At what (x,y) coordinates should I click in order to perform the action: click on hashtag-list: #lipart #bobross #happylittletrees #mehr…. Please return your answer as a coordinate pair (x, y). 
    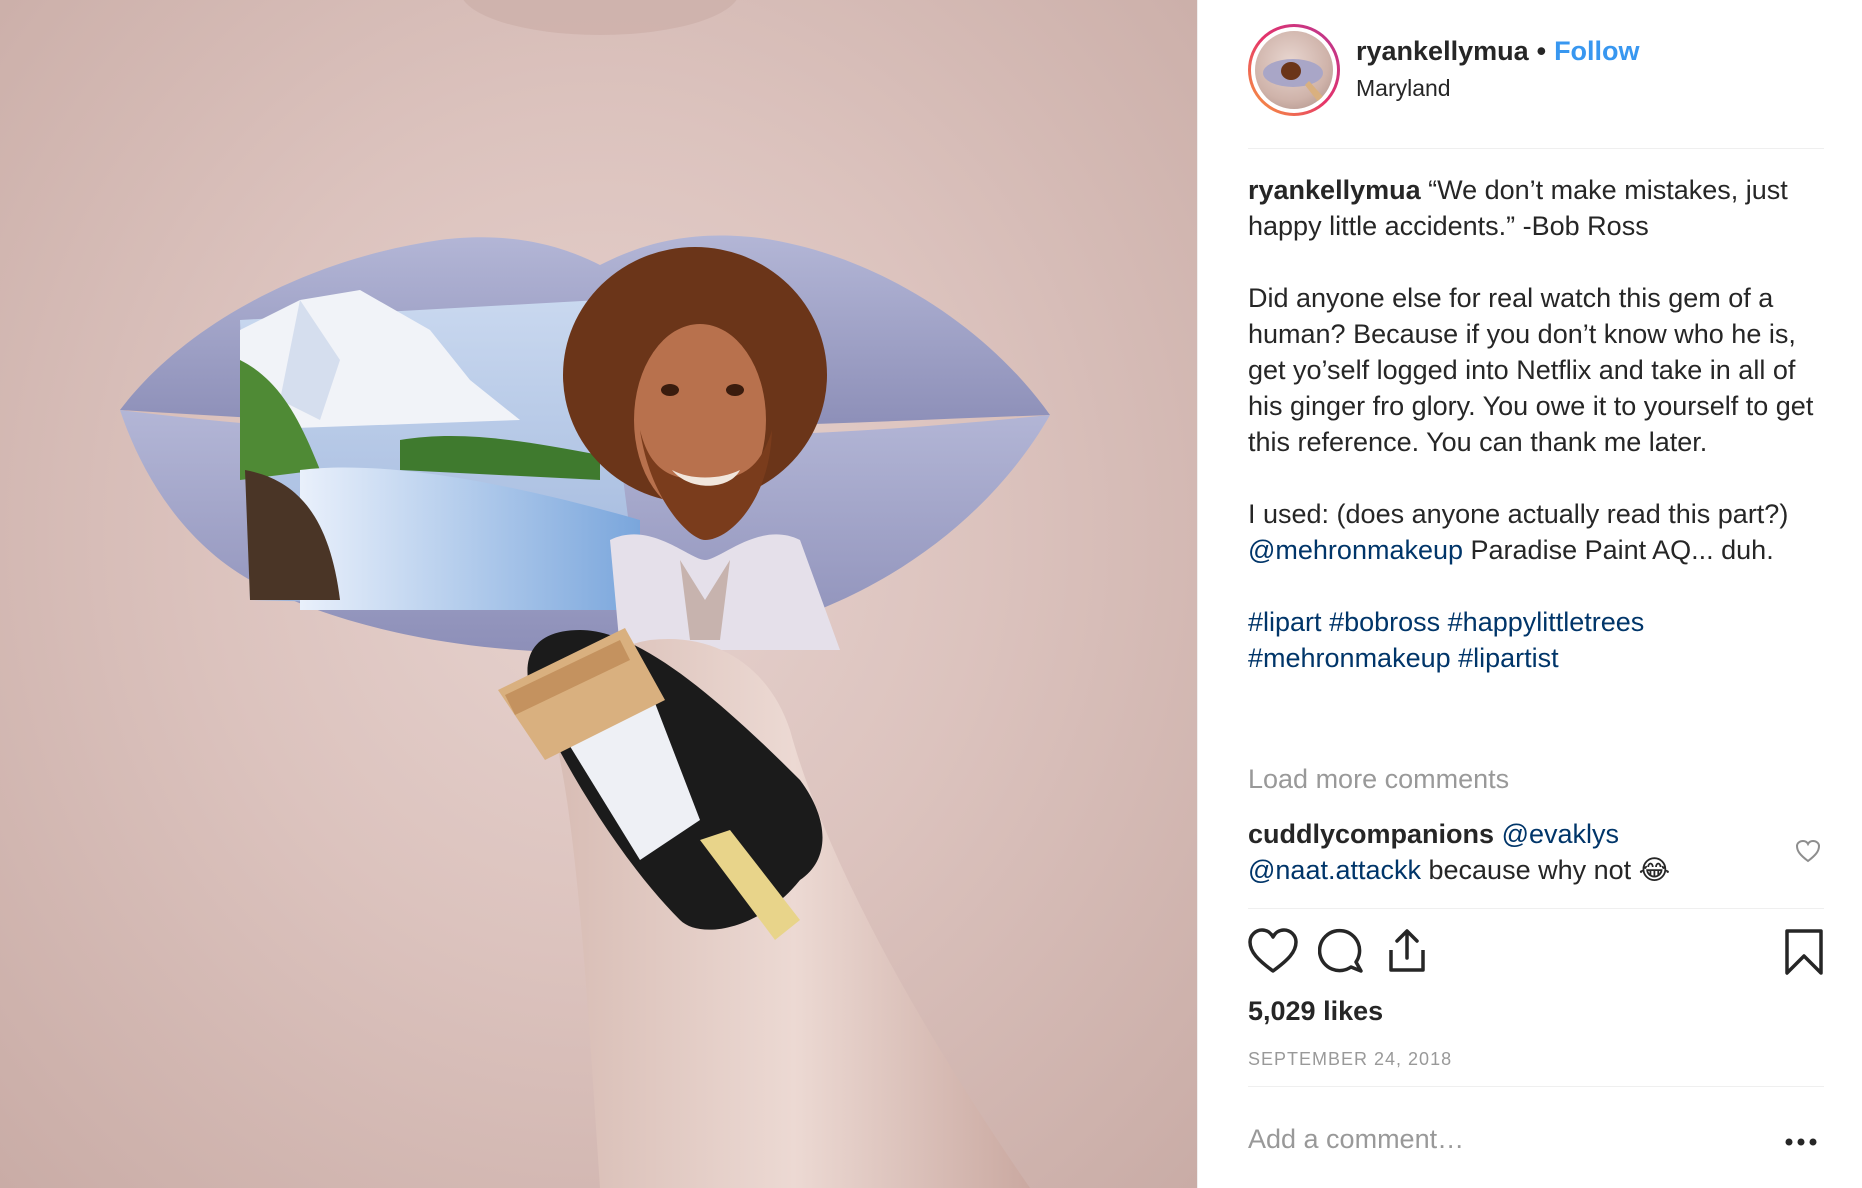
    Looking at the image, I should click on (1538, 640).